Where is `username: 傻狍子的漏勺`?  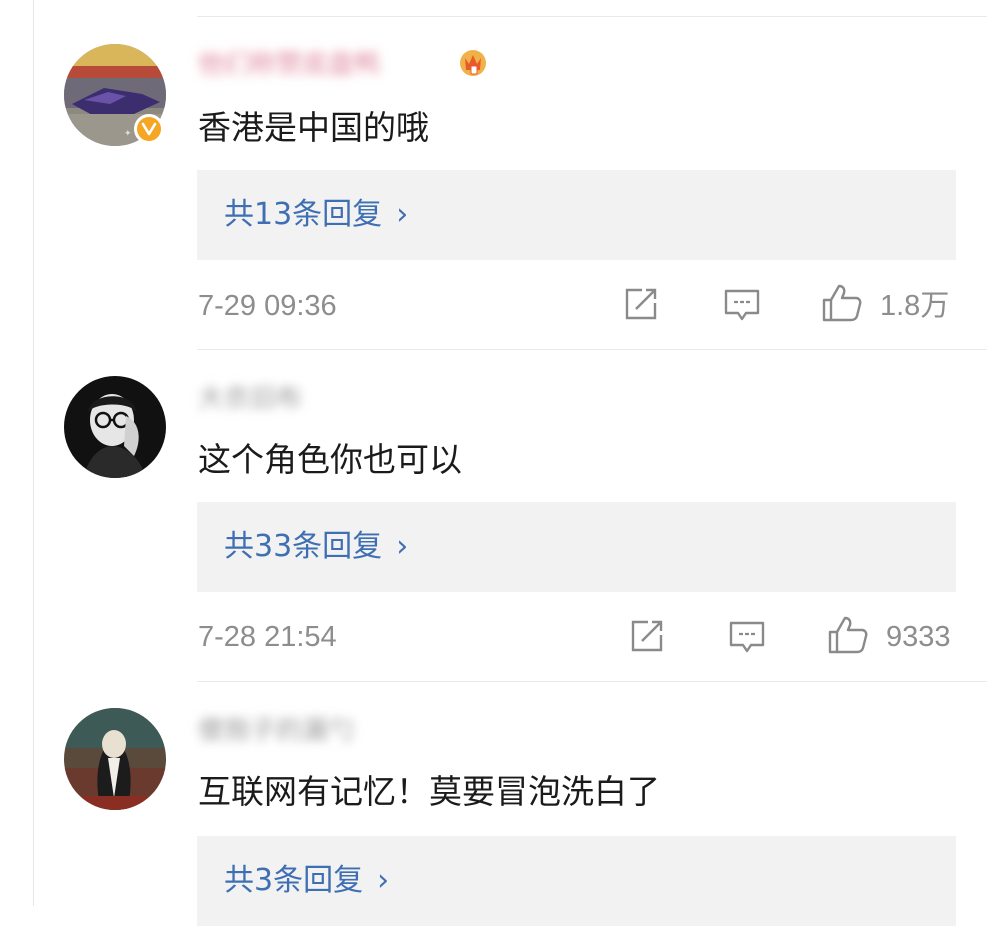 username: 傻狍子的漏勺 is located at coordinates (276, 731).